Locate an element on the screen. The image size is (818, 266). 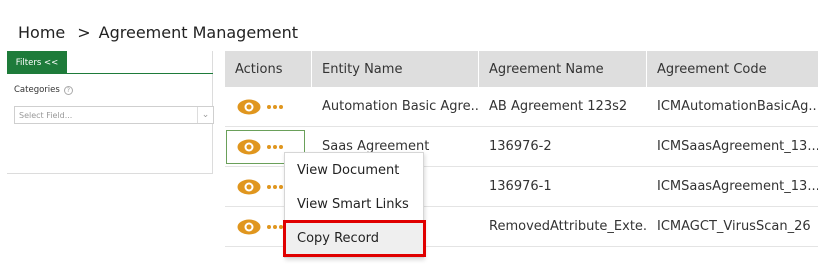
agreement-name-cell: AB Agreement 123s2 is located at coordinates (558, 106).